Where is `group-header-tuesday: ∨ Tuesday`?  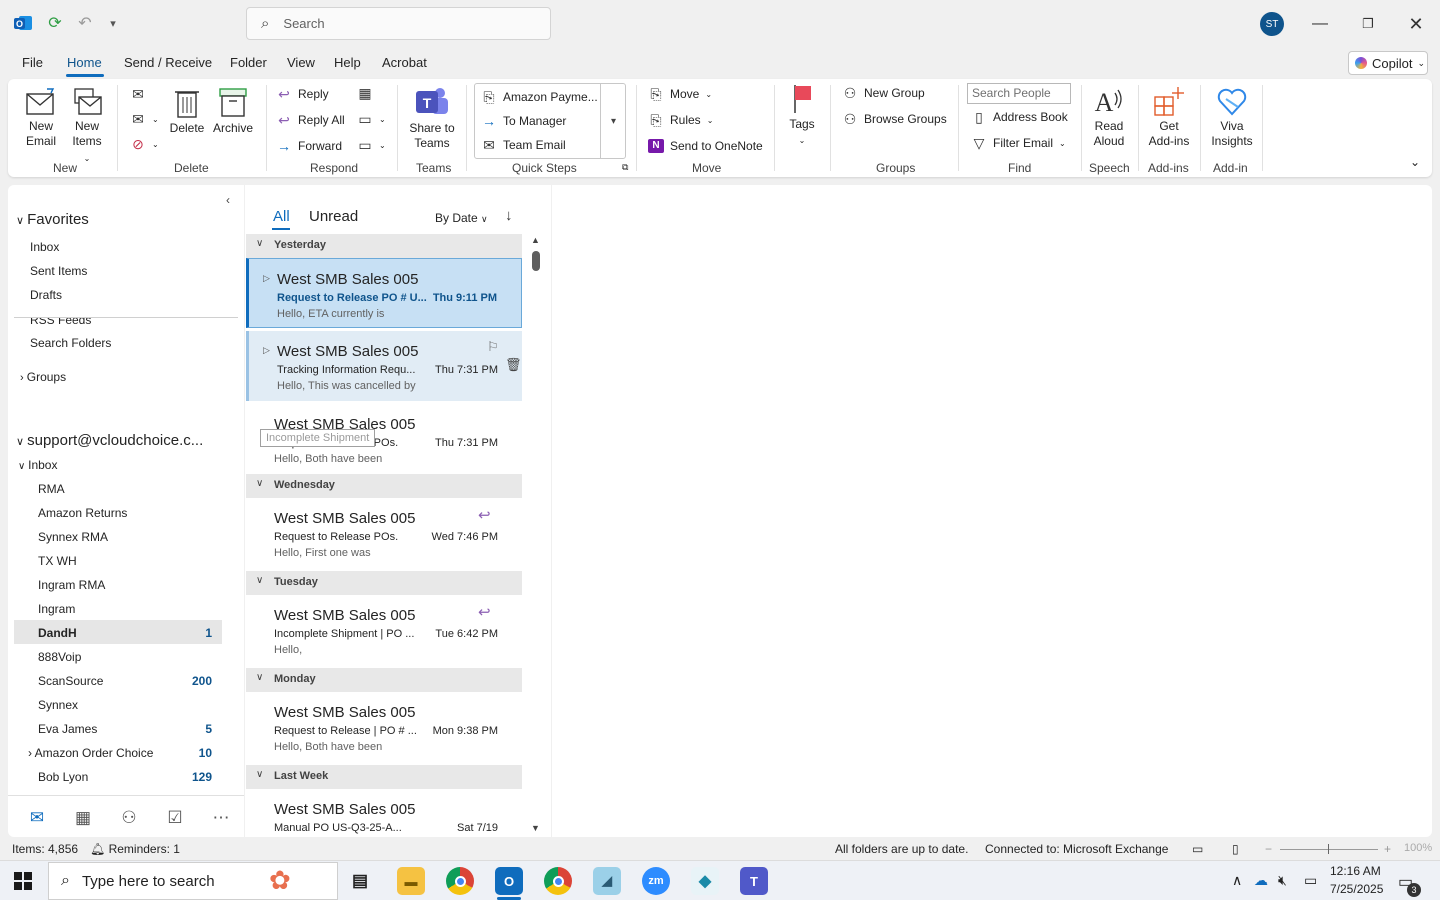 group-header-tuesday: ∨ Tuesday is located at coordinates (384, 583).